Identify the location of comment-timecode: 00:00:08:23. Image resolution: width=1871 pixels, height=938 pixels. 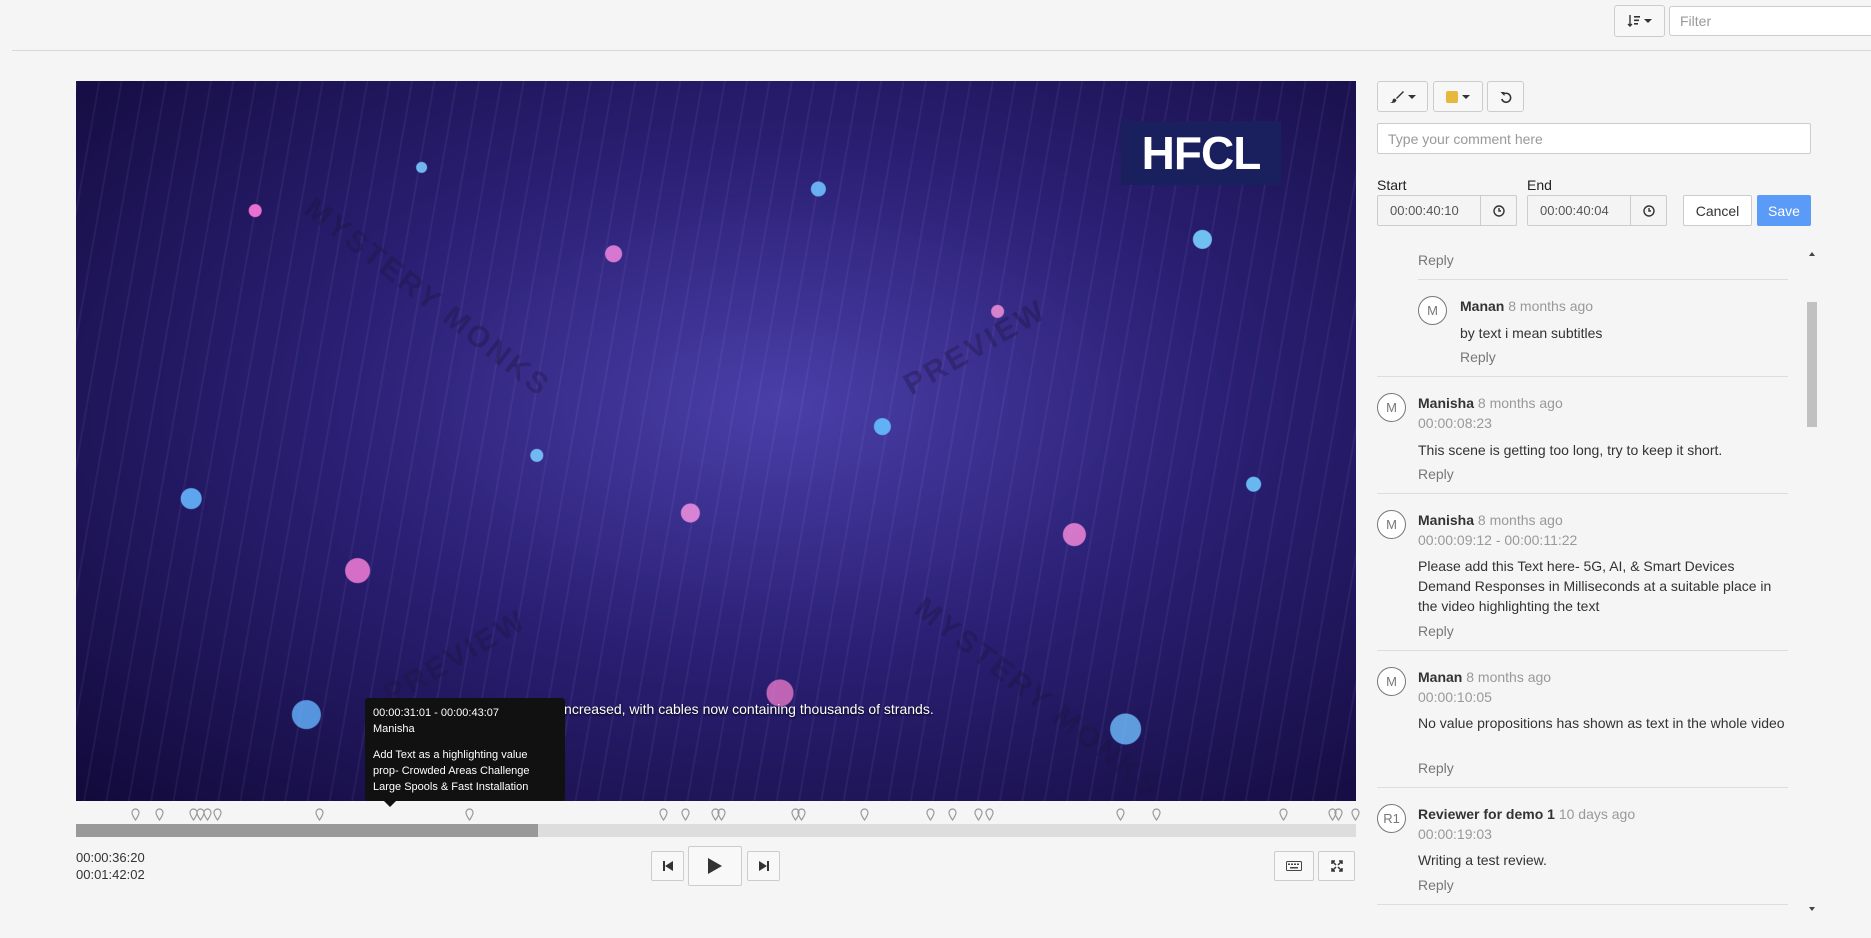
(1455, 423).